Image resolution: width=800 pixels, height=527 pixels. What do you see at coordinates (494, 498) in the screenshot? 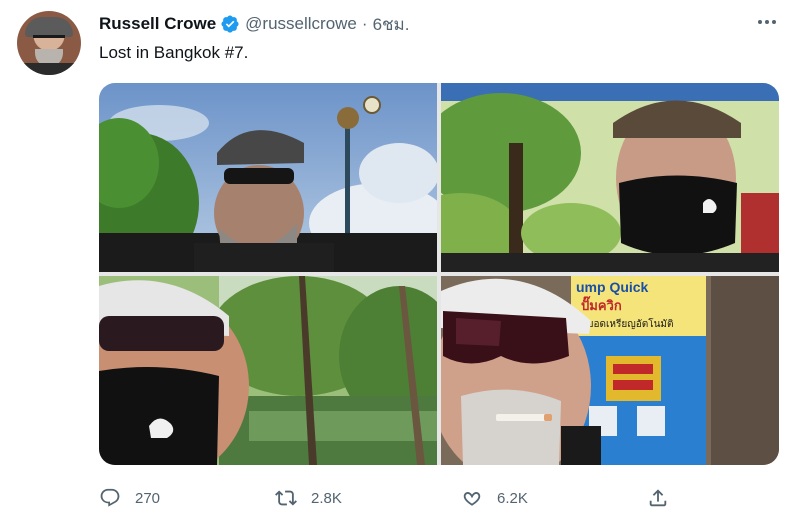
I see `like-button: 6.2K` at bounding box center [494, 498].